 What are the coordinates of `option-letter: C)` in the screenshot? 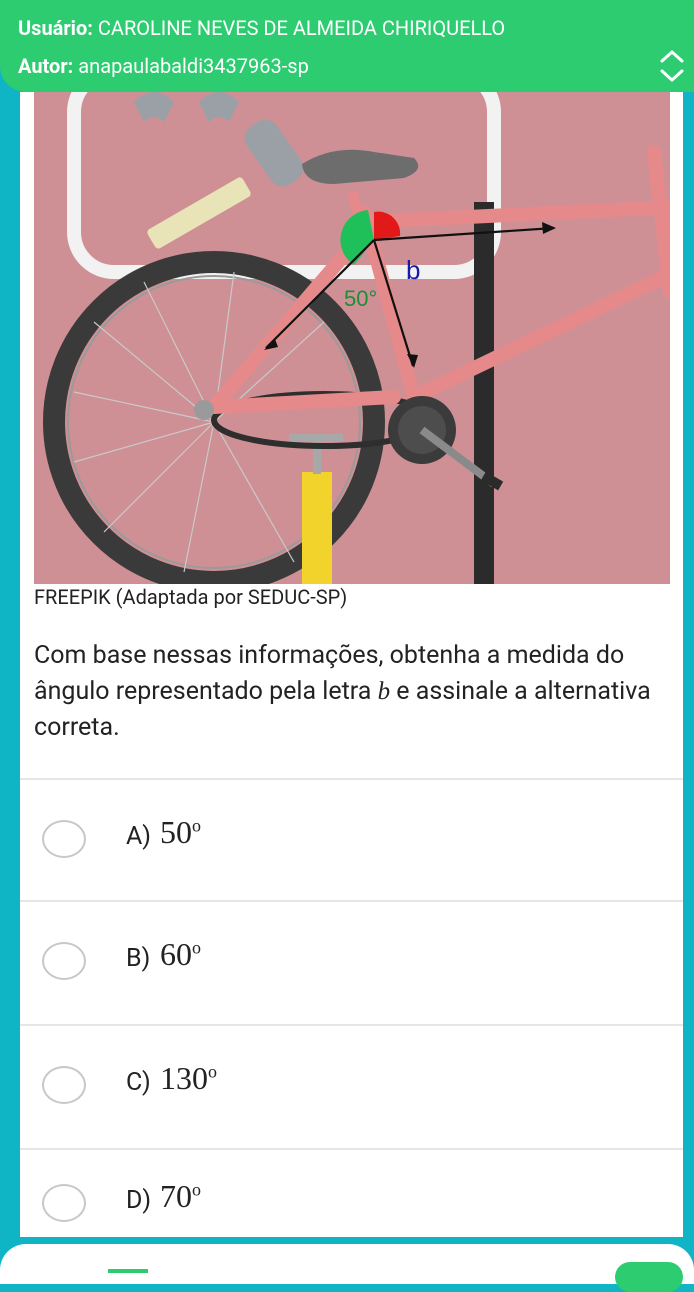 It's located at (138, 1082).